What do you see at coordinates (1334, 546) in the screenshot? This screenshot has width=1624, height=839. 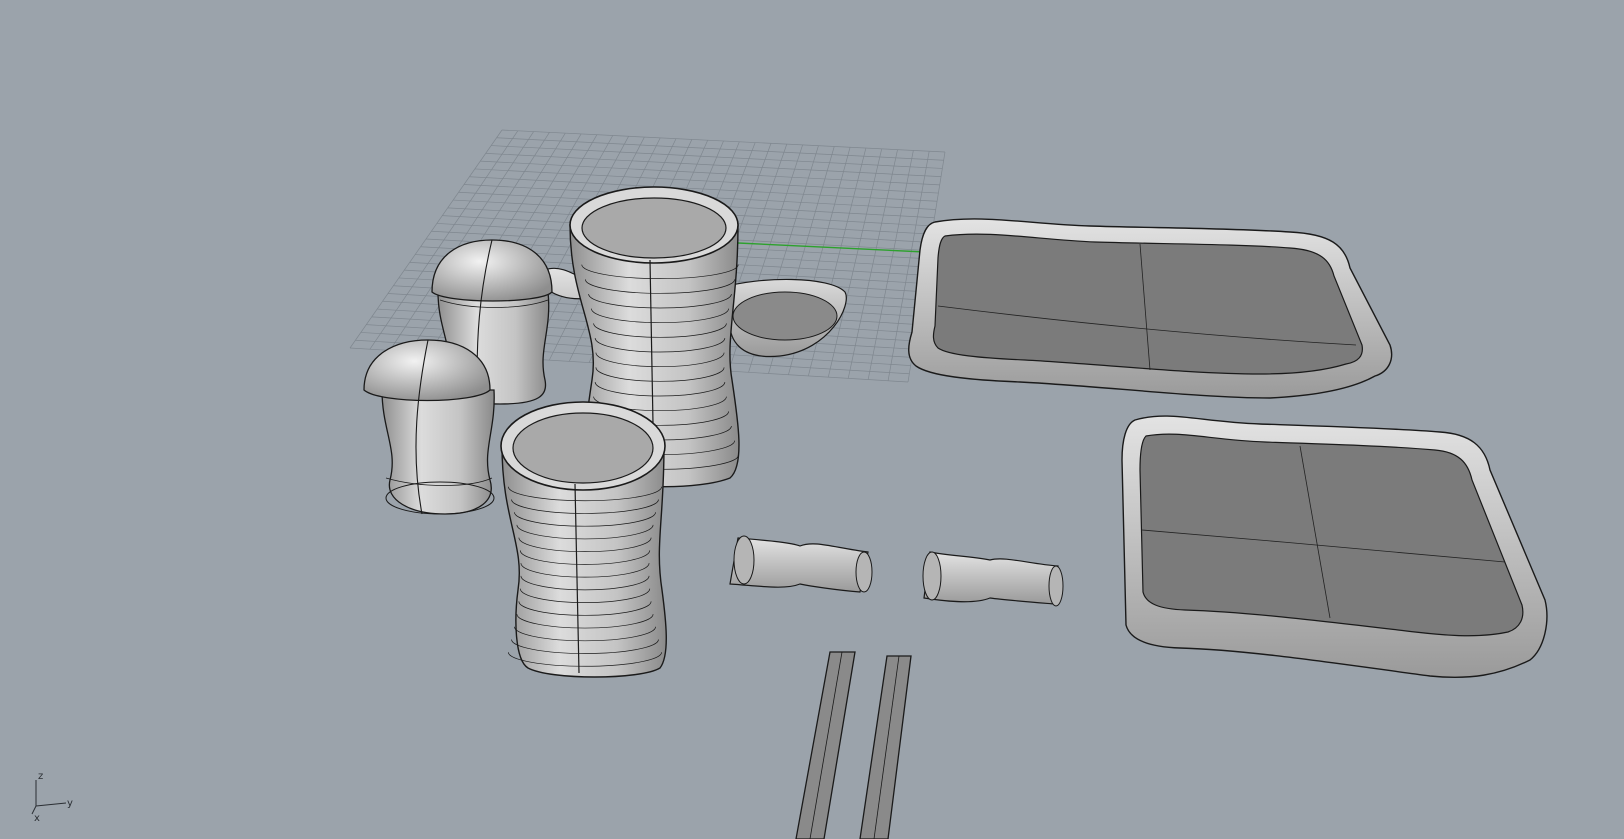 I see `tray-bottom` at bounding box center [1334, 546].